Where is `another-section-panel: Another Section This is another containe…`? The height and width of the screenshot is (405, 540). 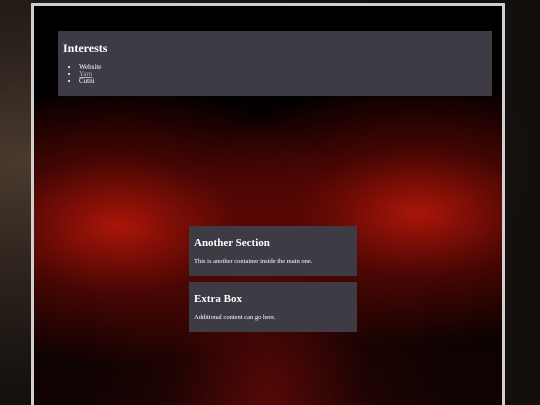
another-section-panel: Another Section This is another containe… is located at coordinates (273, 251).